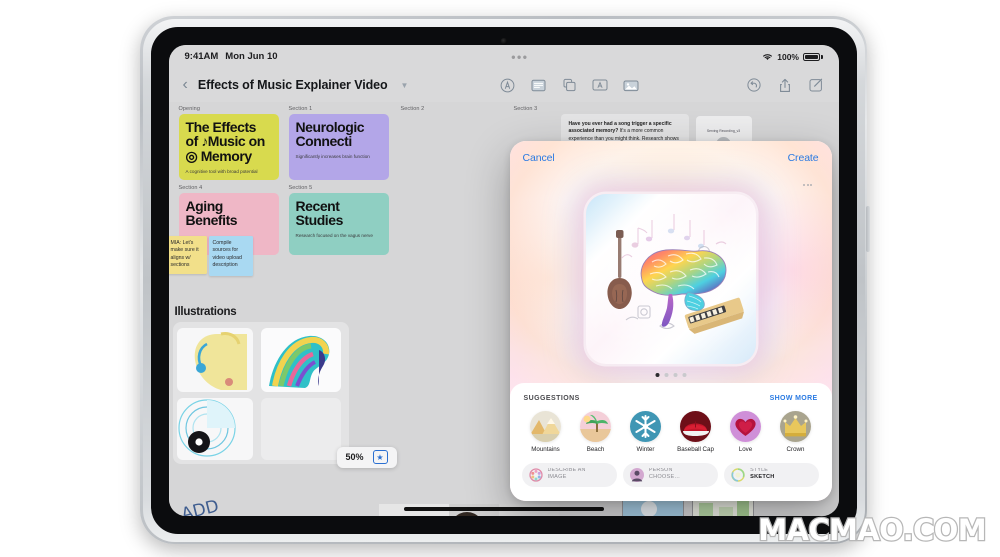  Describe the element at coordinates (366, 457) in the screenshot. I see `zoom-control: 50% ★` at that location.